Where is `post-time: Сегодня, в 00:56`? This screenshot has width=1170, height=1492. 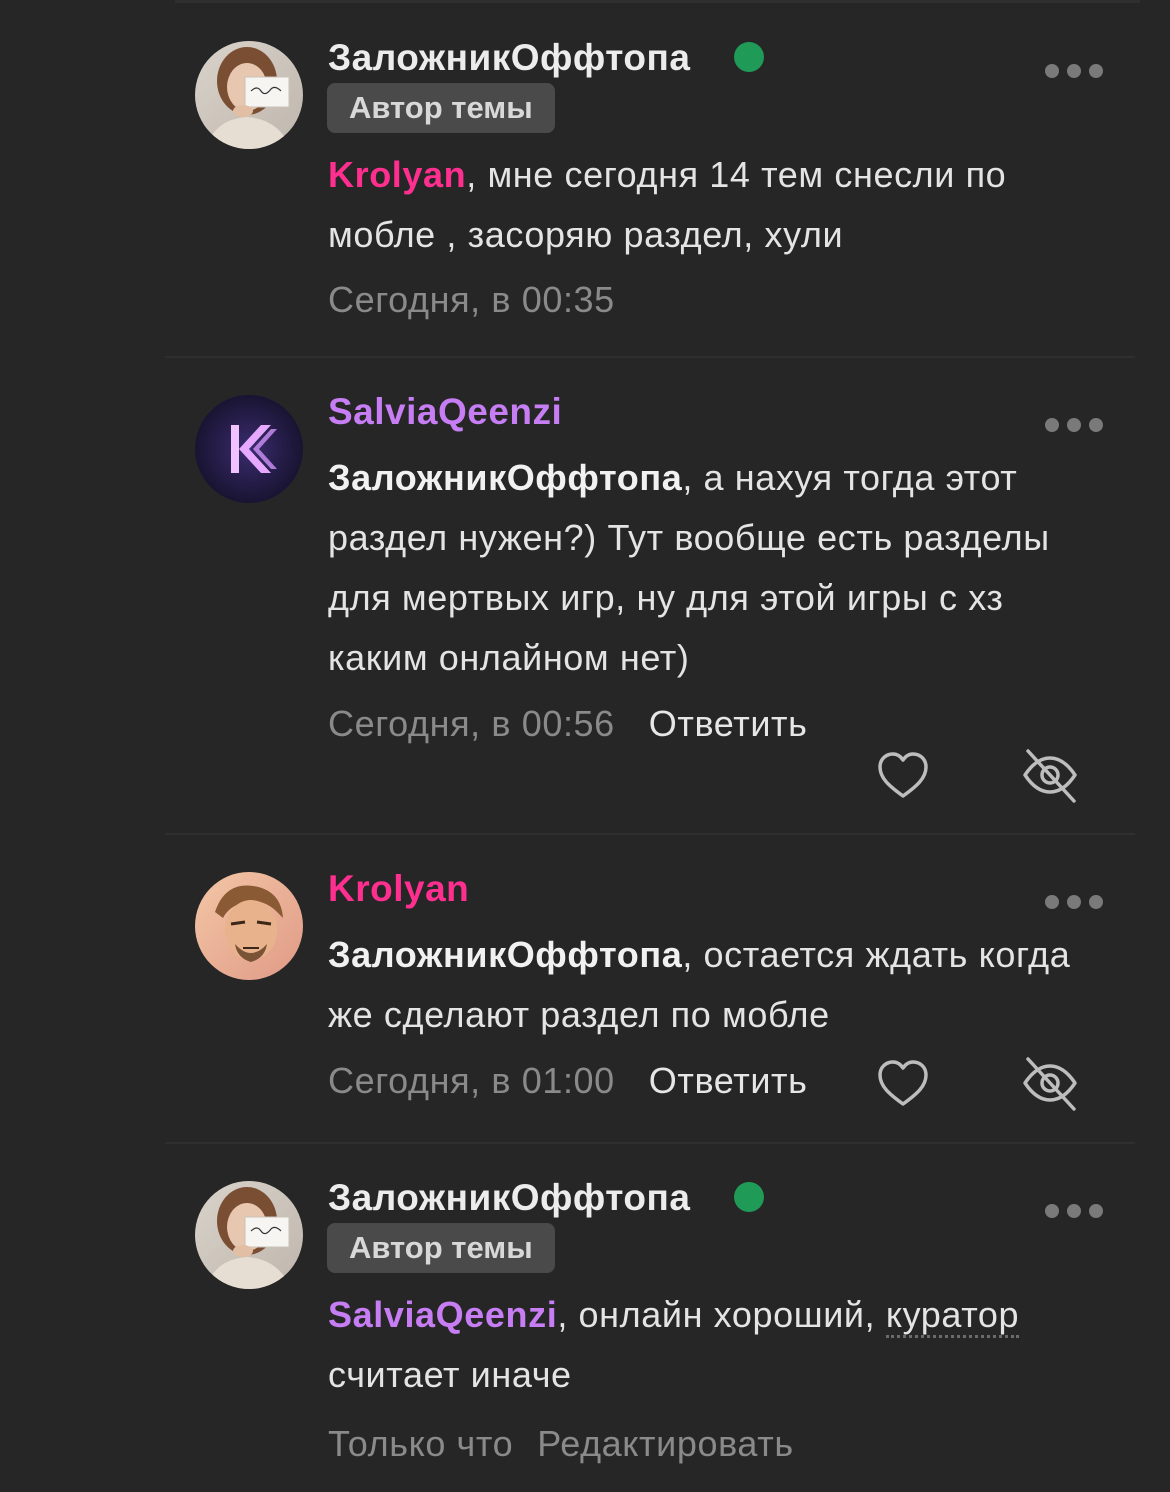
post-time: Сегодня, в 00:56 is located at coordinates (471, 723).